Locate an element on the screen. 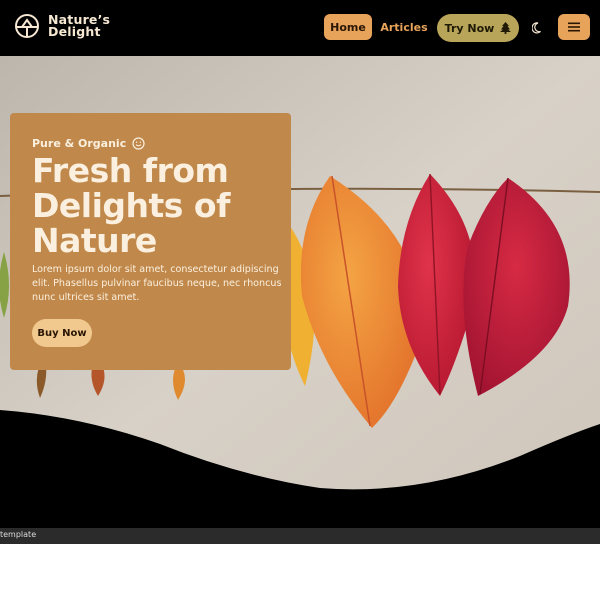 This screenshot has width=600, height=600. brand-name: Nature’s Delight is located at coordinates (79, 26).